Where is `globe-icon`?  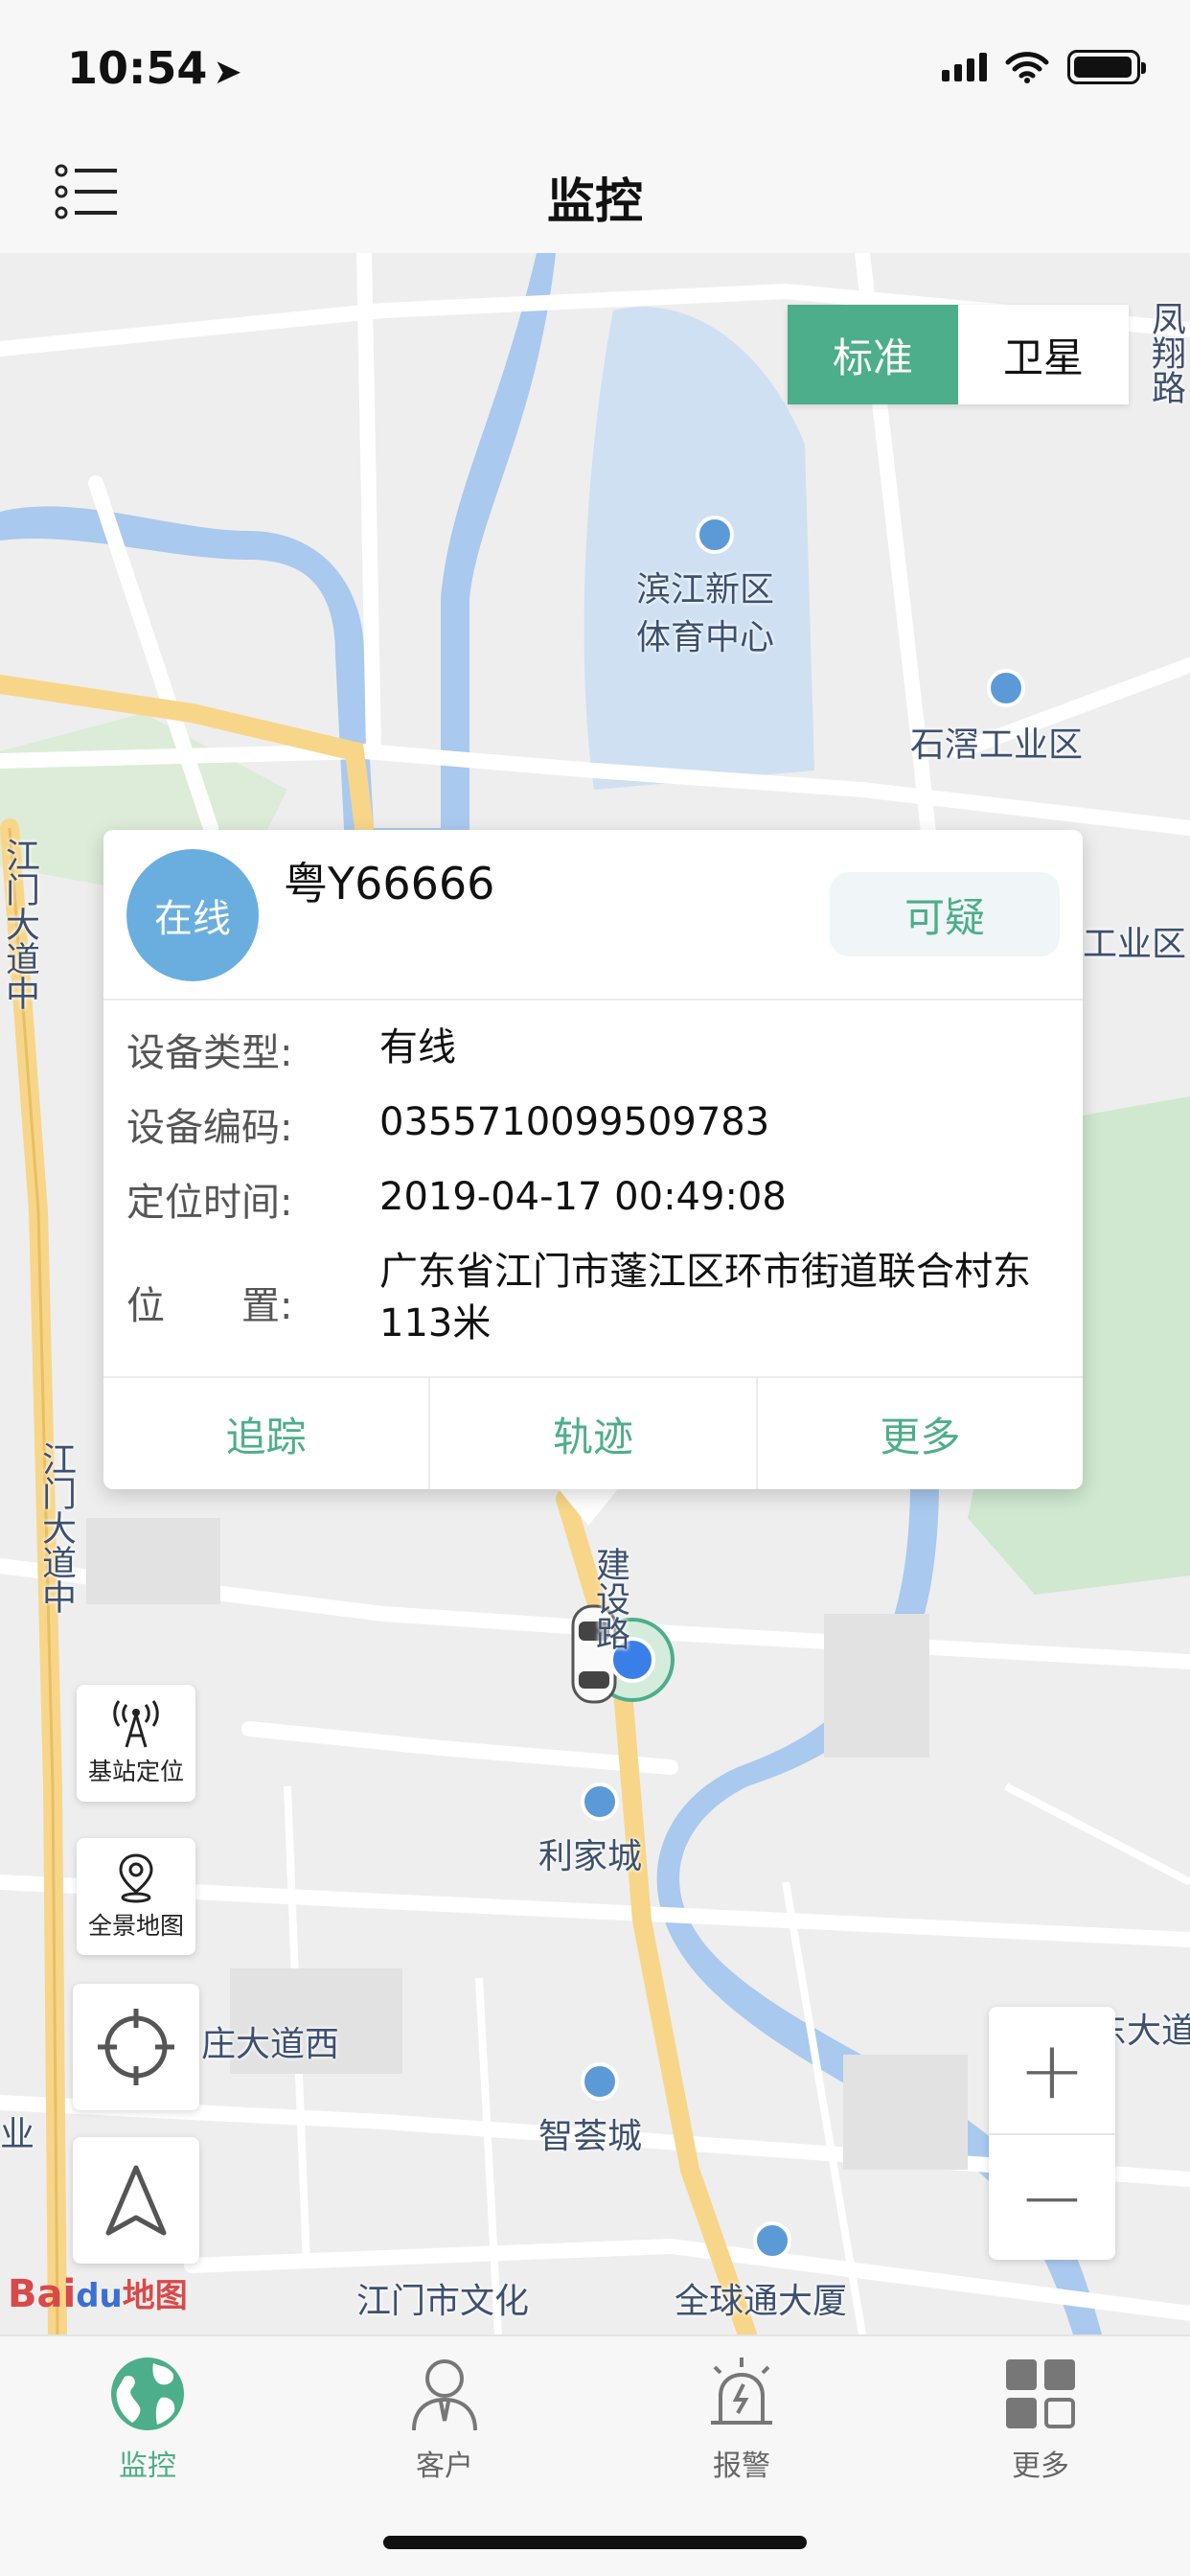
globe-icon is located at coordinates (148, 2394).